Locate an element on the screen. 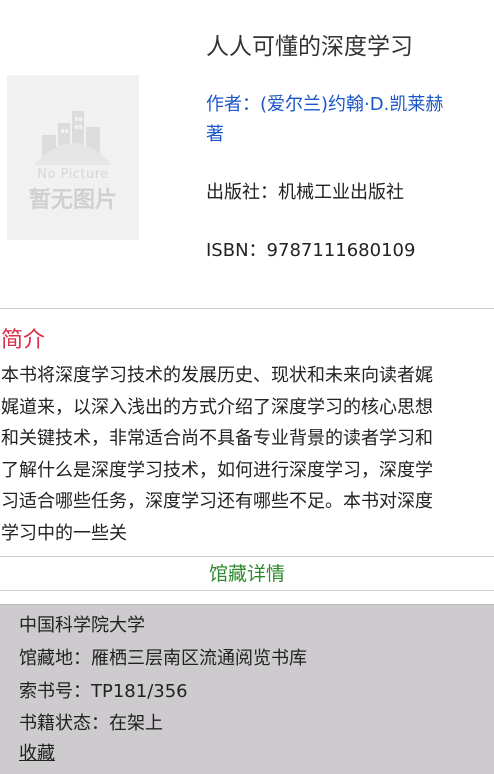  book-title: 人人可懂的深度学习 is located at coordinates (309, 47).